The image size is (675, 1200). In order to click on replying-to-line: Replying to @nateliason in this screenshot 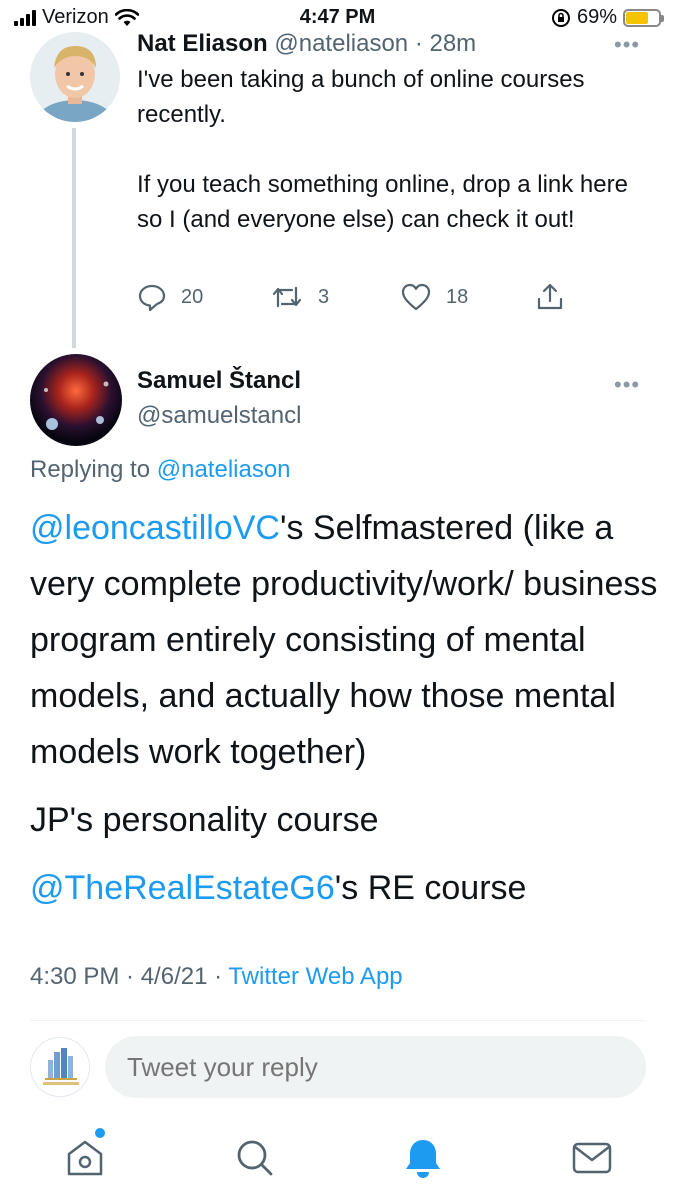, I will do `click(160, 470)`.